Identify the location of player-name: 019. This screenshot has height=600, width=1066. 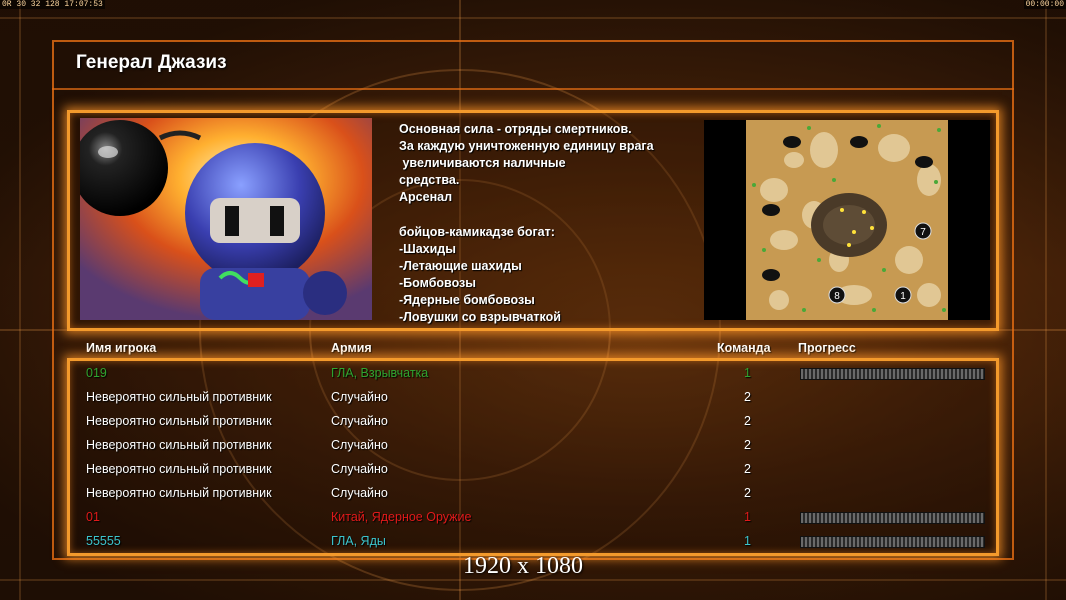
(96, 373).